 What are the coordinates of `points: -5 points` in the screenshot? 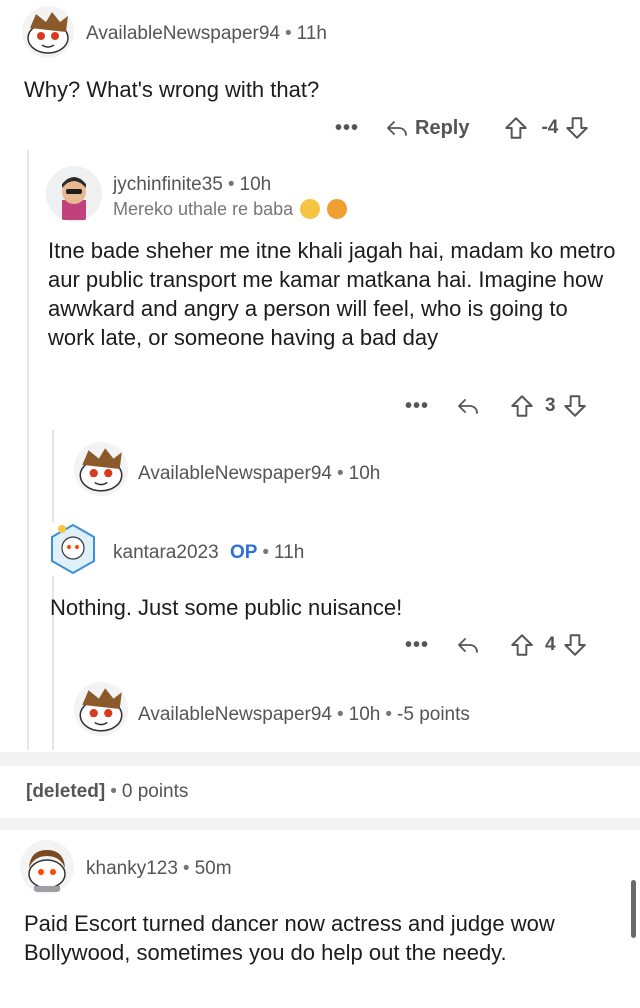 It's located at (433, 714).